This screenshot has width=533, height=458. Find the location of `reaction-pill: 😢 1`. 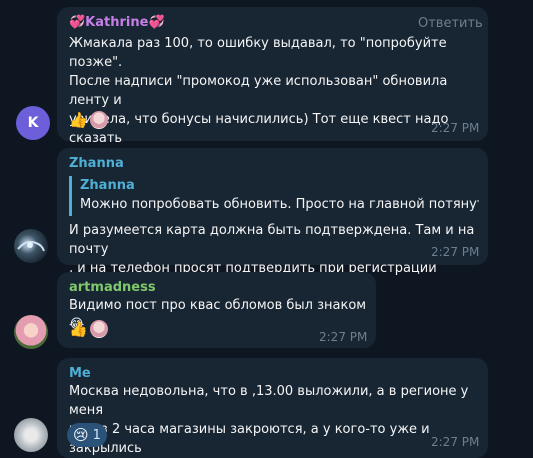

reaction-pill: 😢 1 is located at coordinates (87, 435).